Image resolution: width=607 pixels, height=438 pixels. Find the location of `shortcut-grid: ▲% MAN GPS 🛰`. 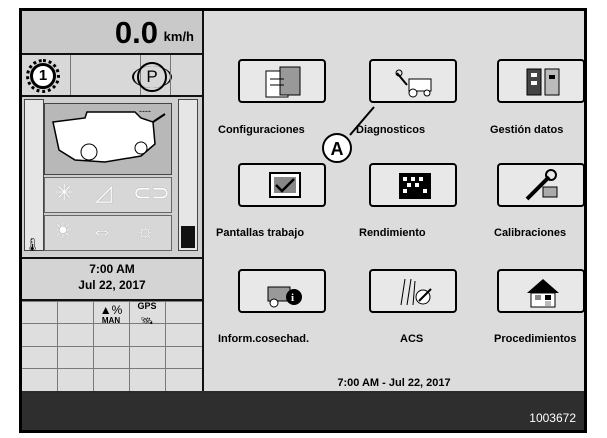

shortcut-grid: ▲% MAN GPS 🛰 is located at coordinates (112, 346).